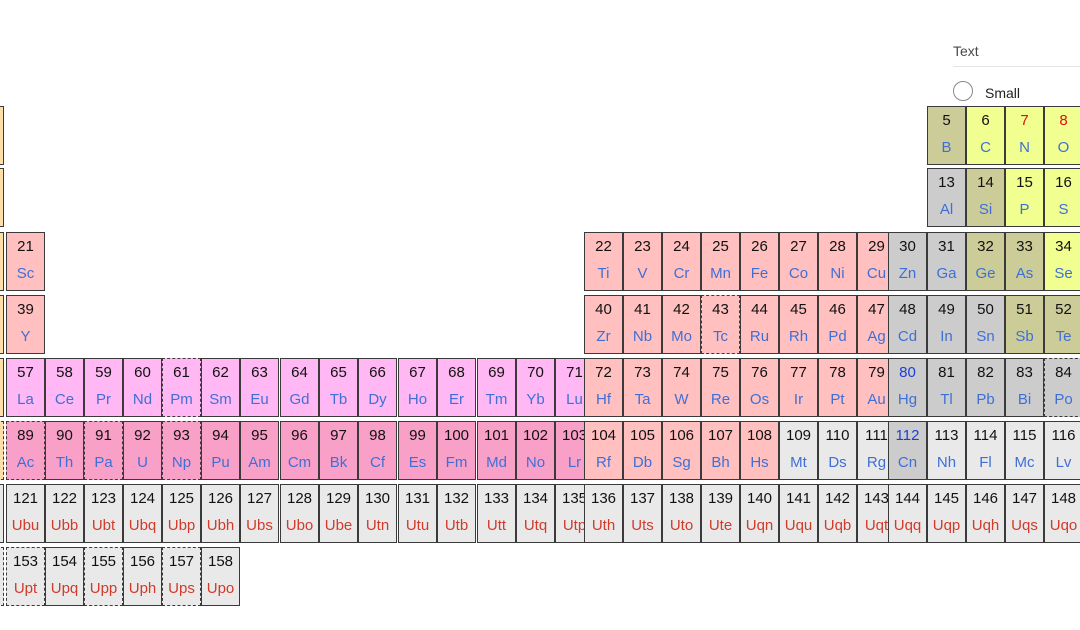 This screenshot has height=630, width=1080. What do you see at coordinates (642, 324) in the screenshot?
I see `element-cell-nb: 41 Nb` at bounding box center [642, 324].